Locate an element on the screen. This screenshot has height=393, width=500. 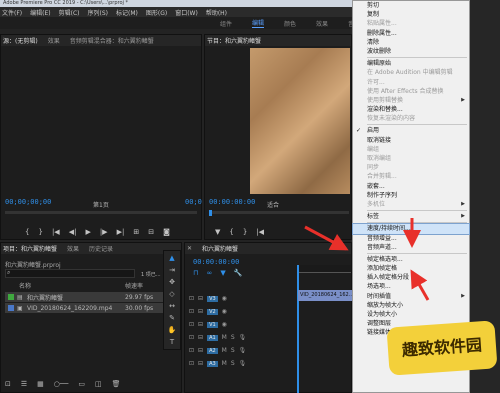
track-label: A2 is located at coordinates (212, 350).